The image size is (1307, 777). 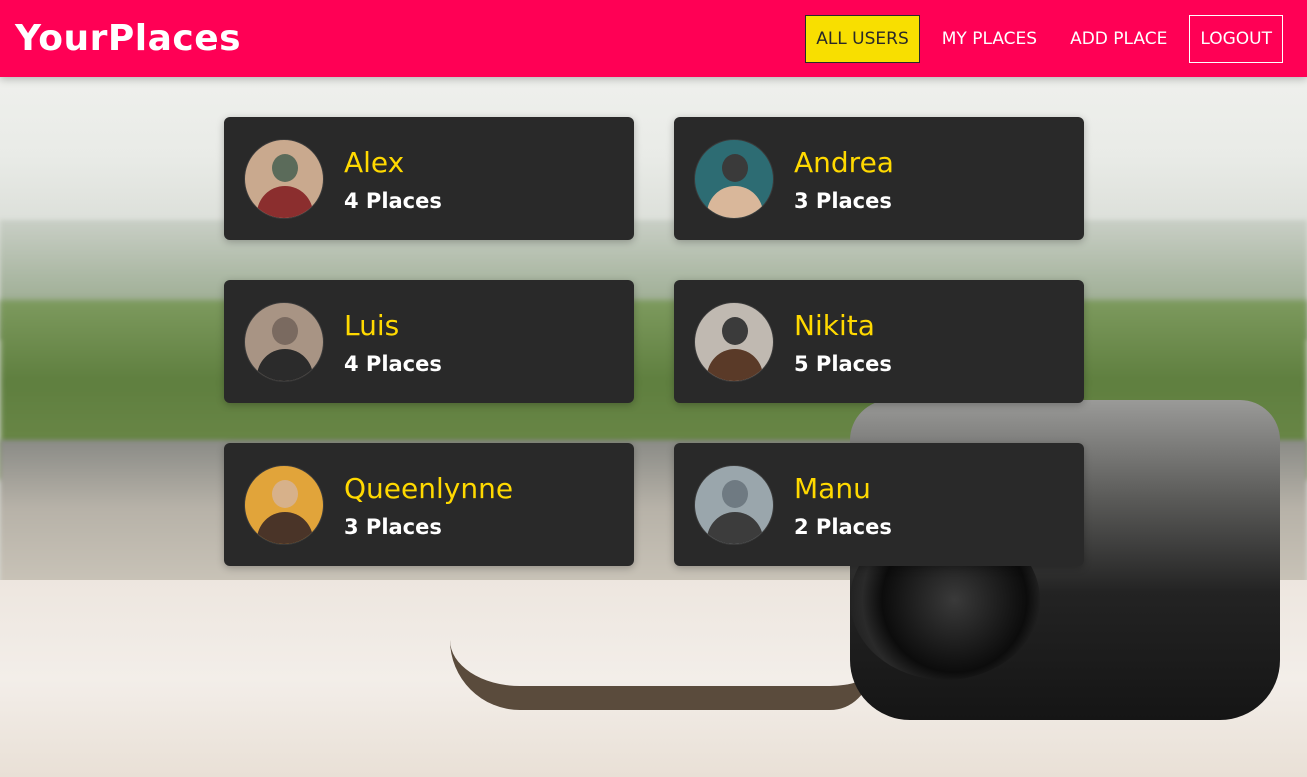 What do you see at coordinates (832, 488) in the screenshot?
I see `user-name: Manu` at bounding box center [832, 488].